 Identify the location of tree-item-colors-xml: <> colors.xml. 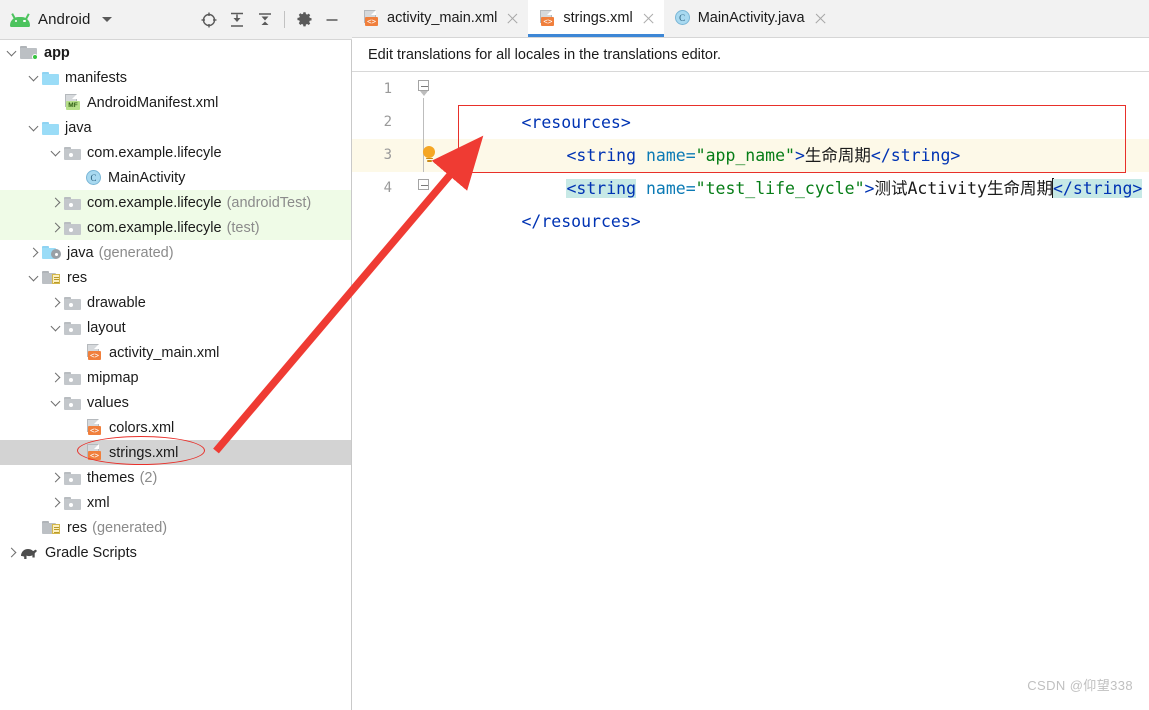
(175, 427).